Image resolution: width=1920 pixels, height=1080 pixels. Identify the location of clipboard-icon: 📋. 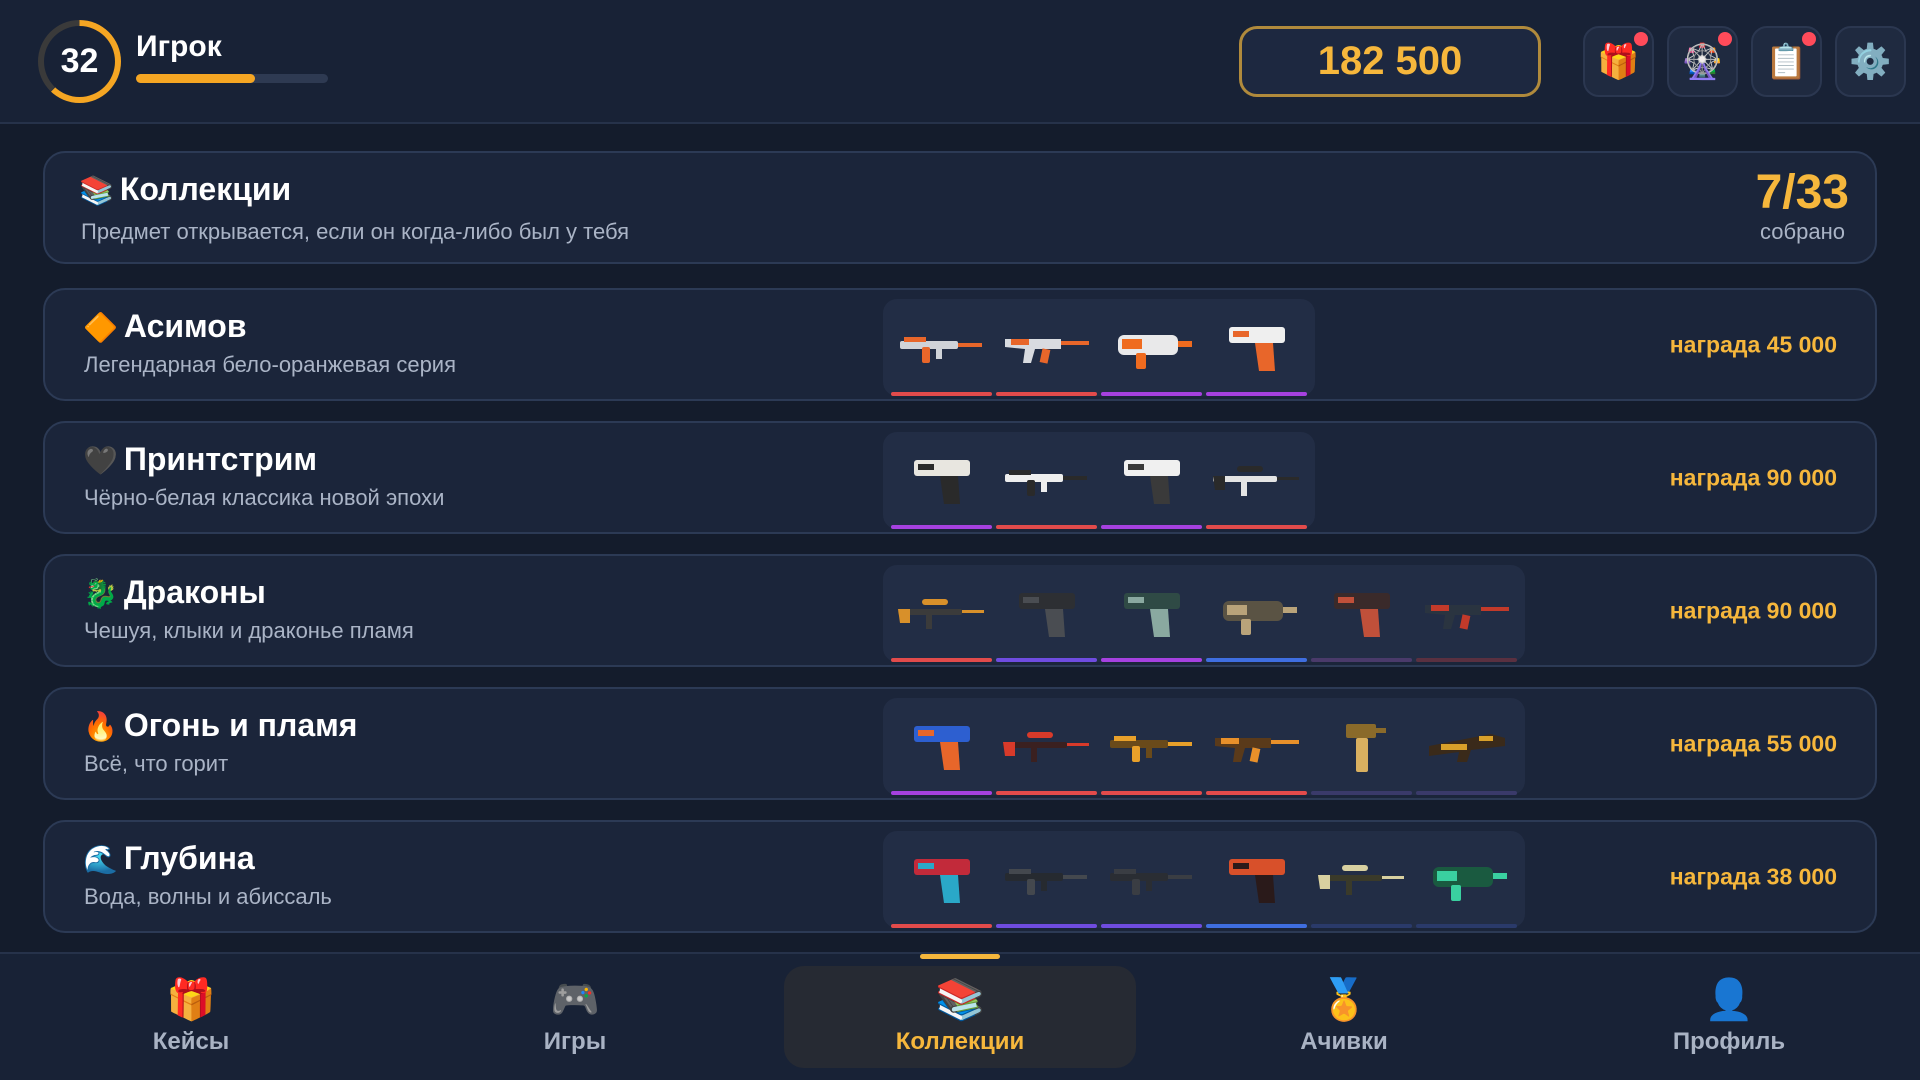
(1786, 61).